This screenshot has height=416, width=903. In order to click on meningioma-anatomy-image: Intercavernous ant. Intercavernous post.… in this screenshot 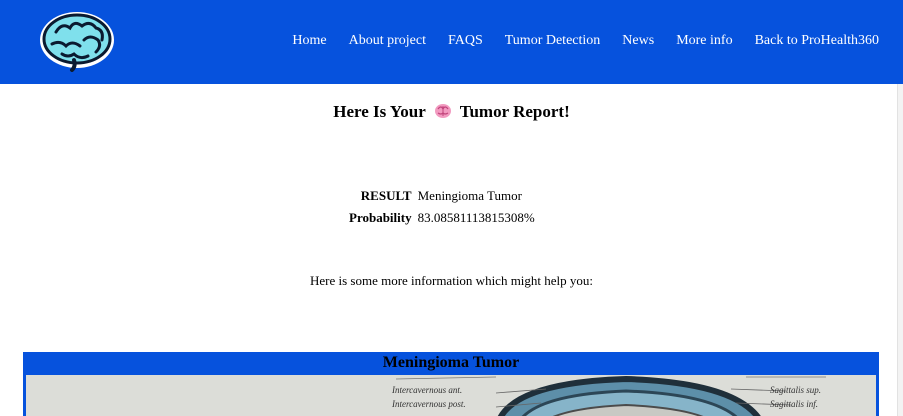, I will do `click(451, 395)`.